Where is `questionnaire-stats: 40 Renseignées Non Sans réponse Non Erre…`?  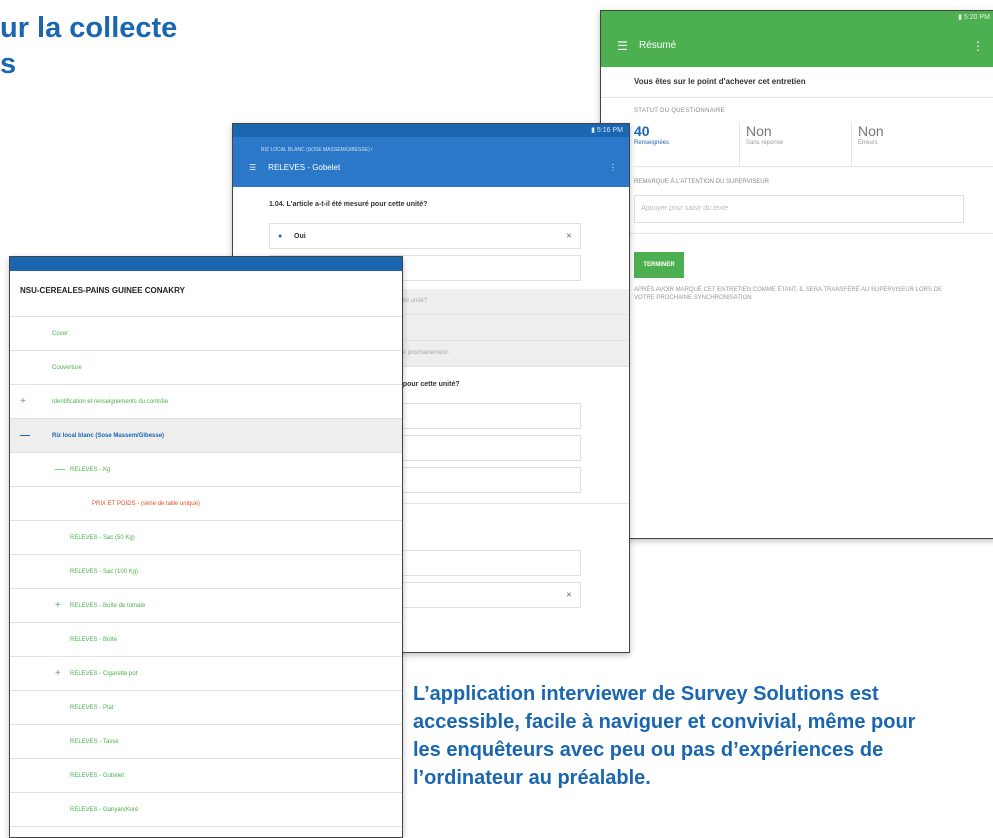 questionnaire-stats: 40 Renseignées Non Sans réponse Non Erre… is located at coordinates (813, 144).